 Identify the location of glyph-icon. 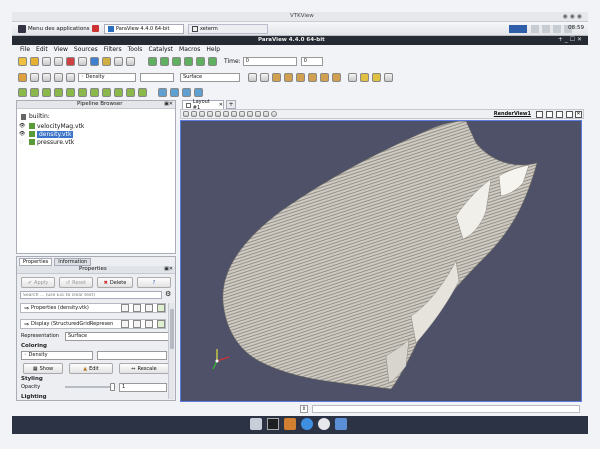
(94, 92).